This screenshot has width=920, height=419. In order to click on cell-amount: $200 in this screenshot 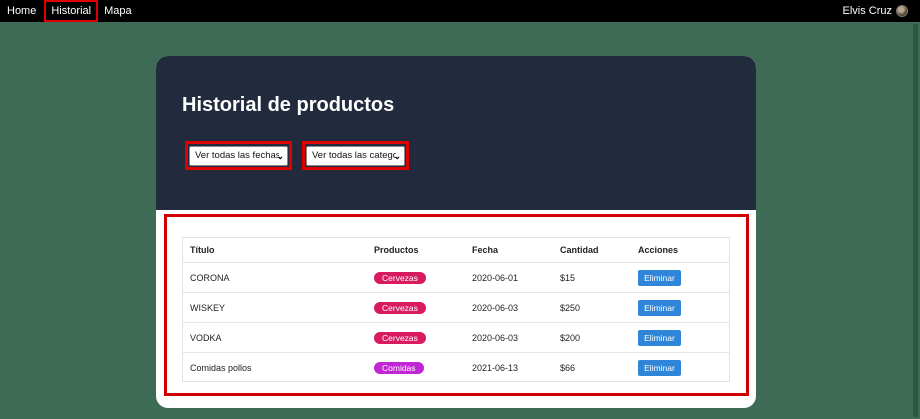, I will do `click(599, 338)`.